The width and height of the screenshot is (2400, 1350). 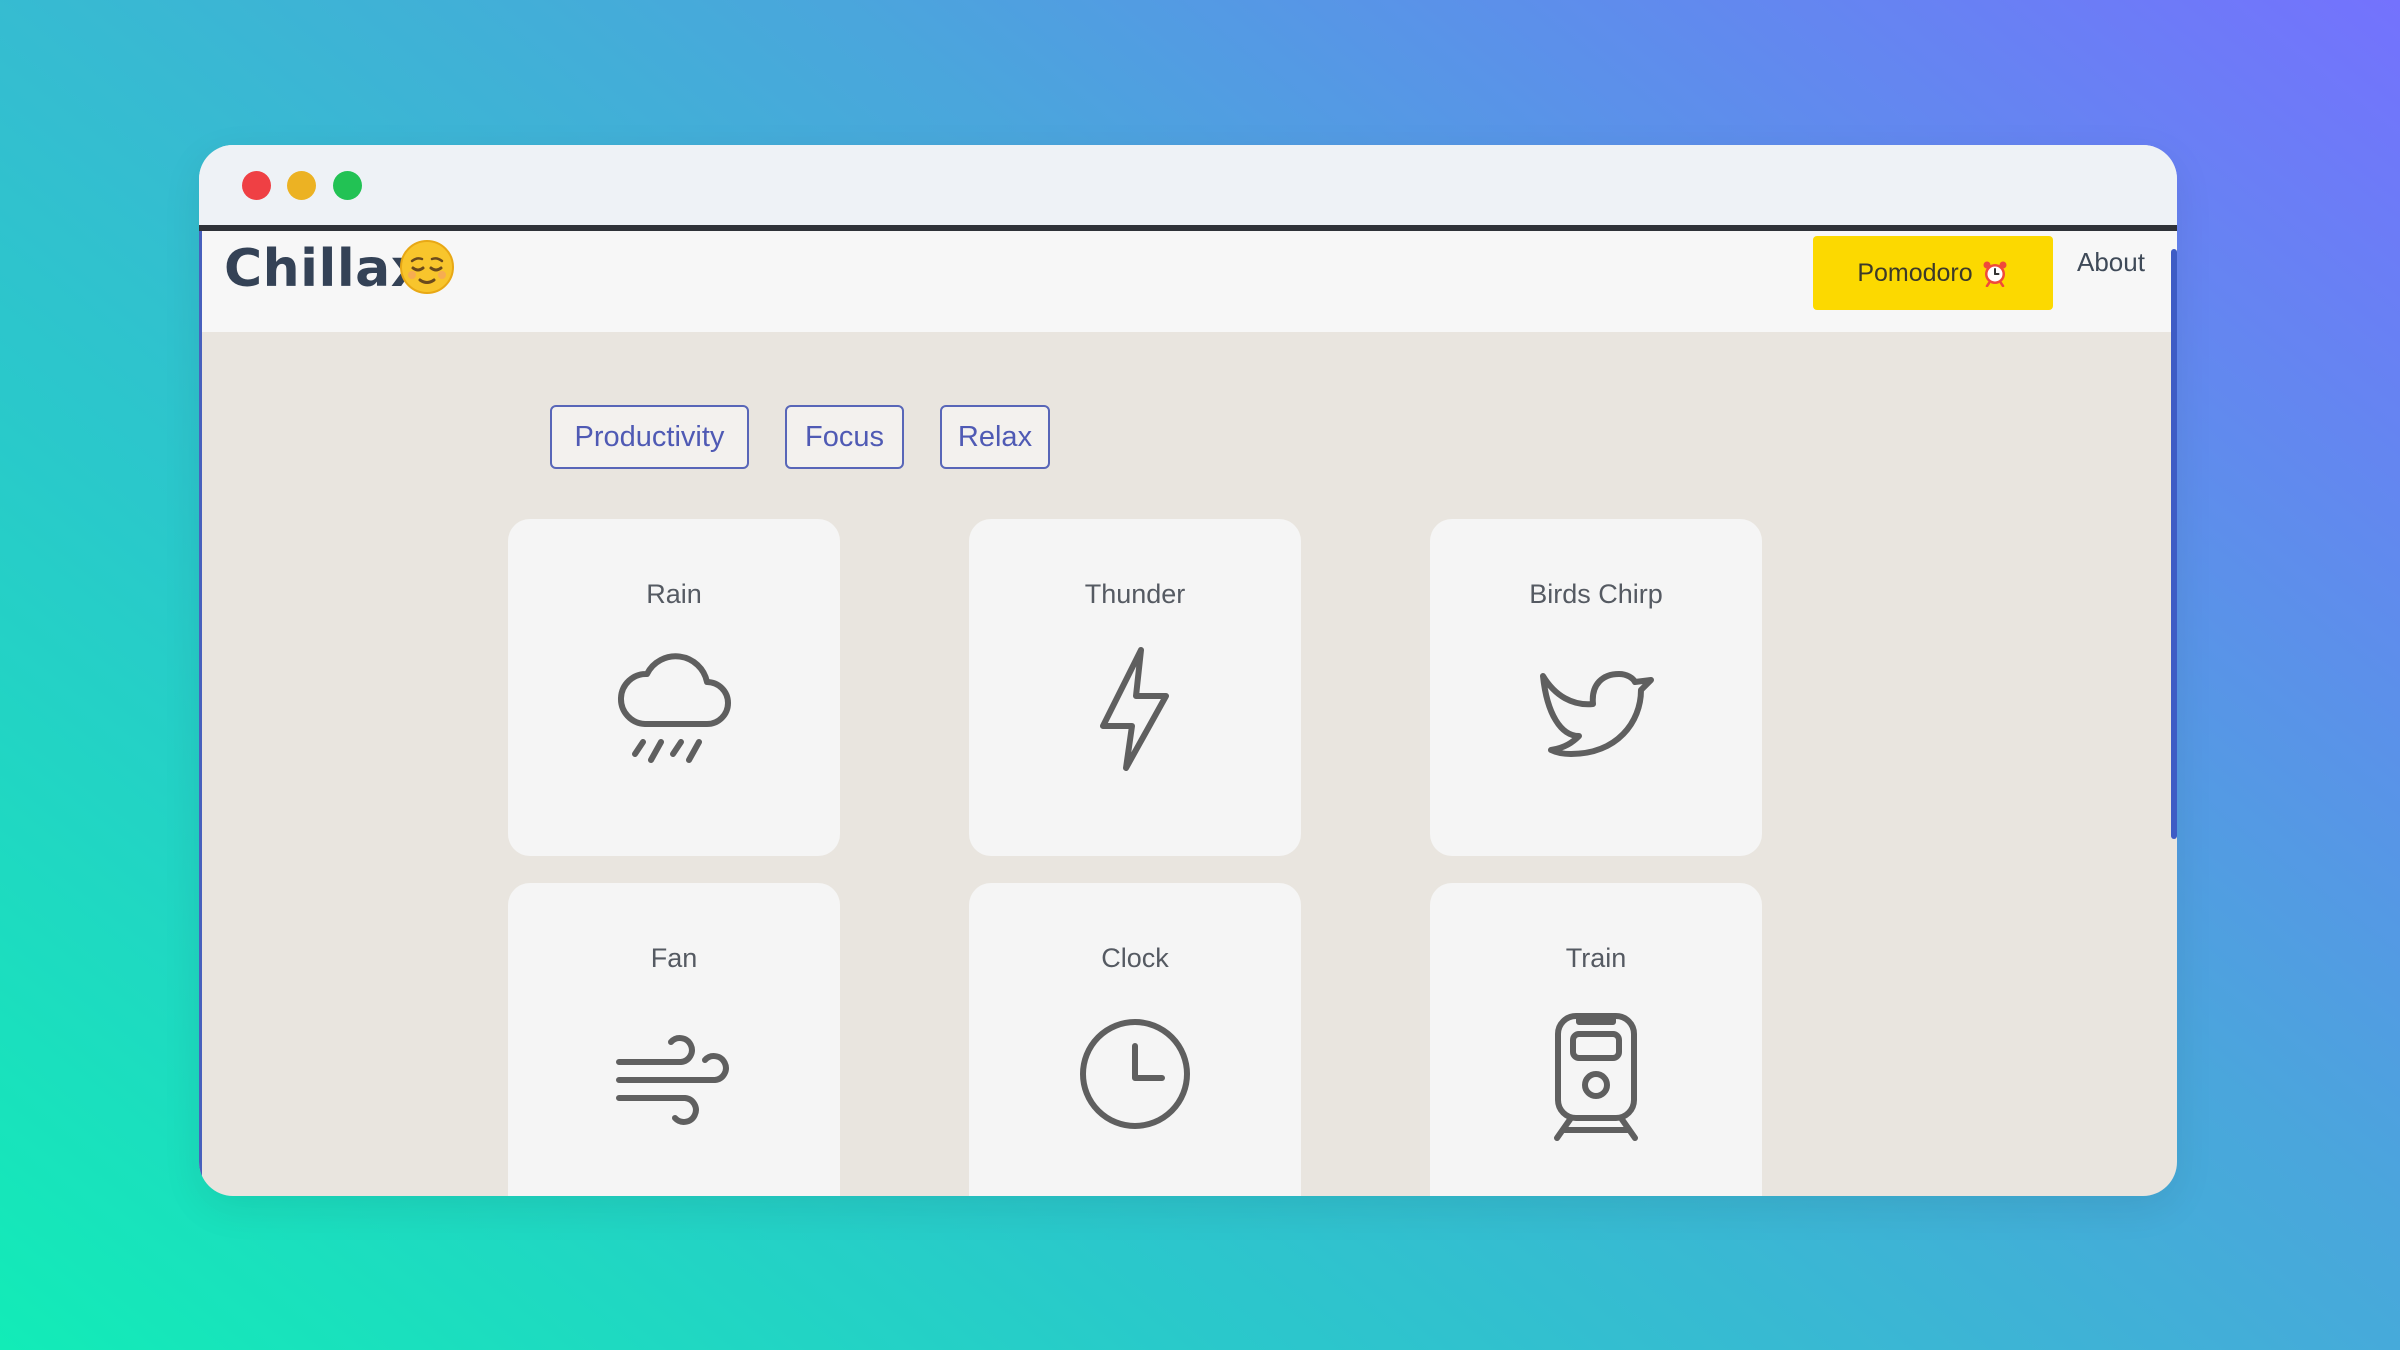 I want to click on navbar: Chillax Pomodoro About, so click(x=1188, y=281).